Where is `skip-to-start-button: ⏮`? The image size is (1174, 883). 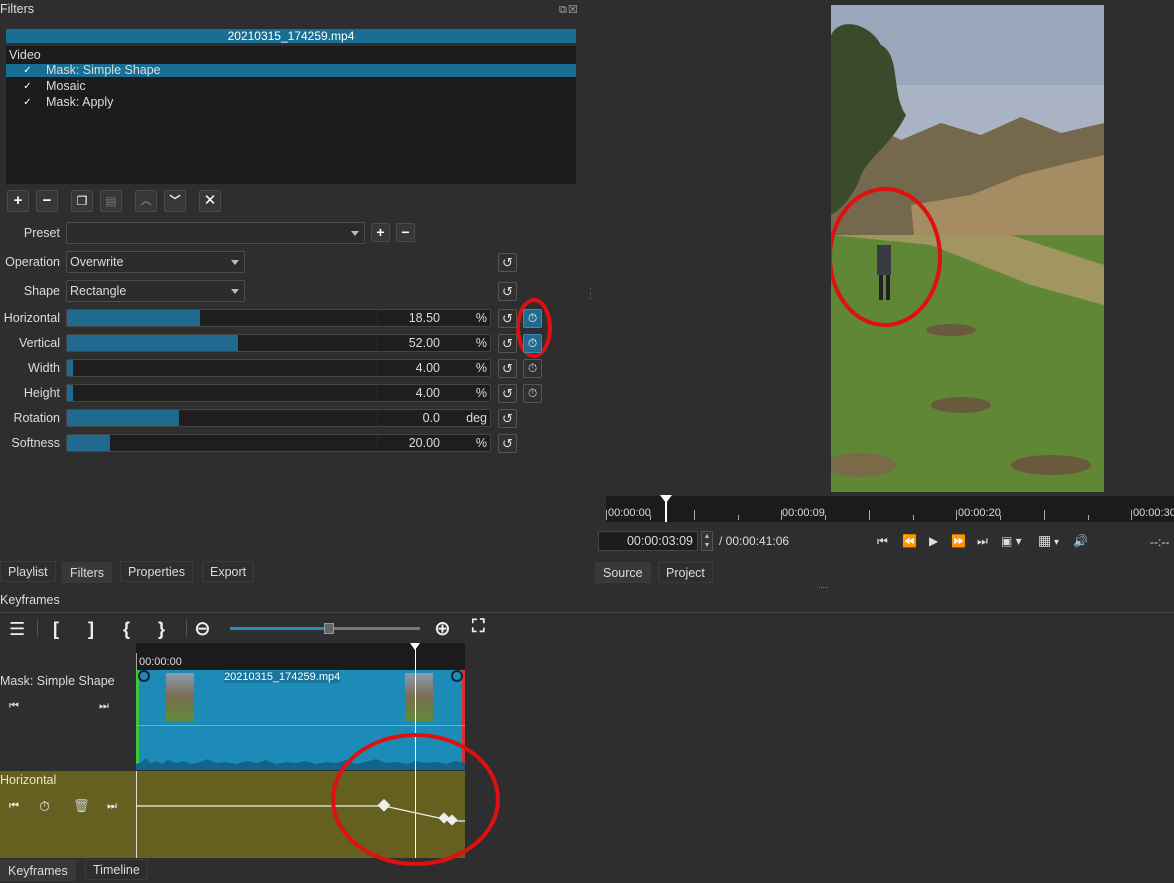
skip-to-start-button: ⏮ is located at coordinates (882, 541).